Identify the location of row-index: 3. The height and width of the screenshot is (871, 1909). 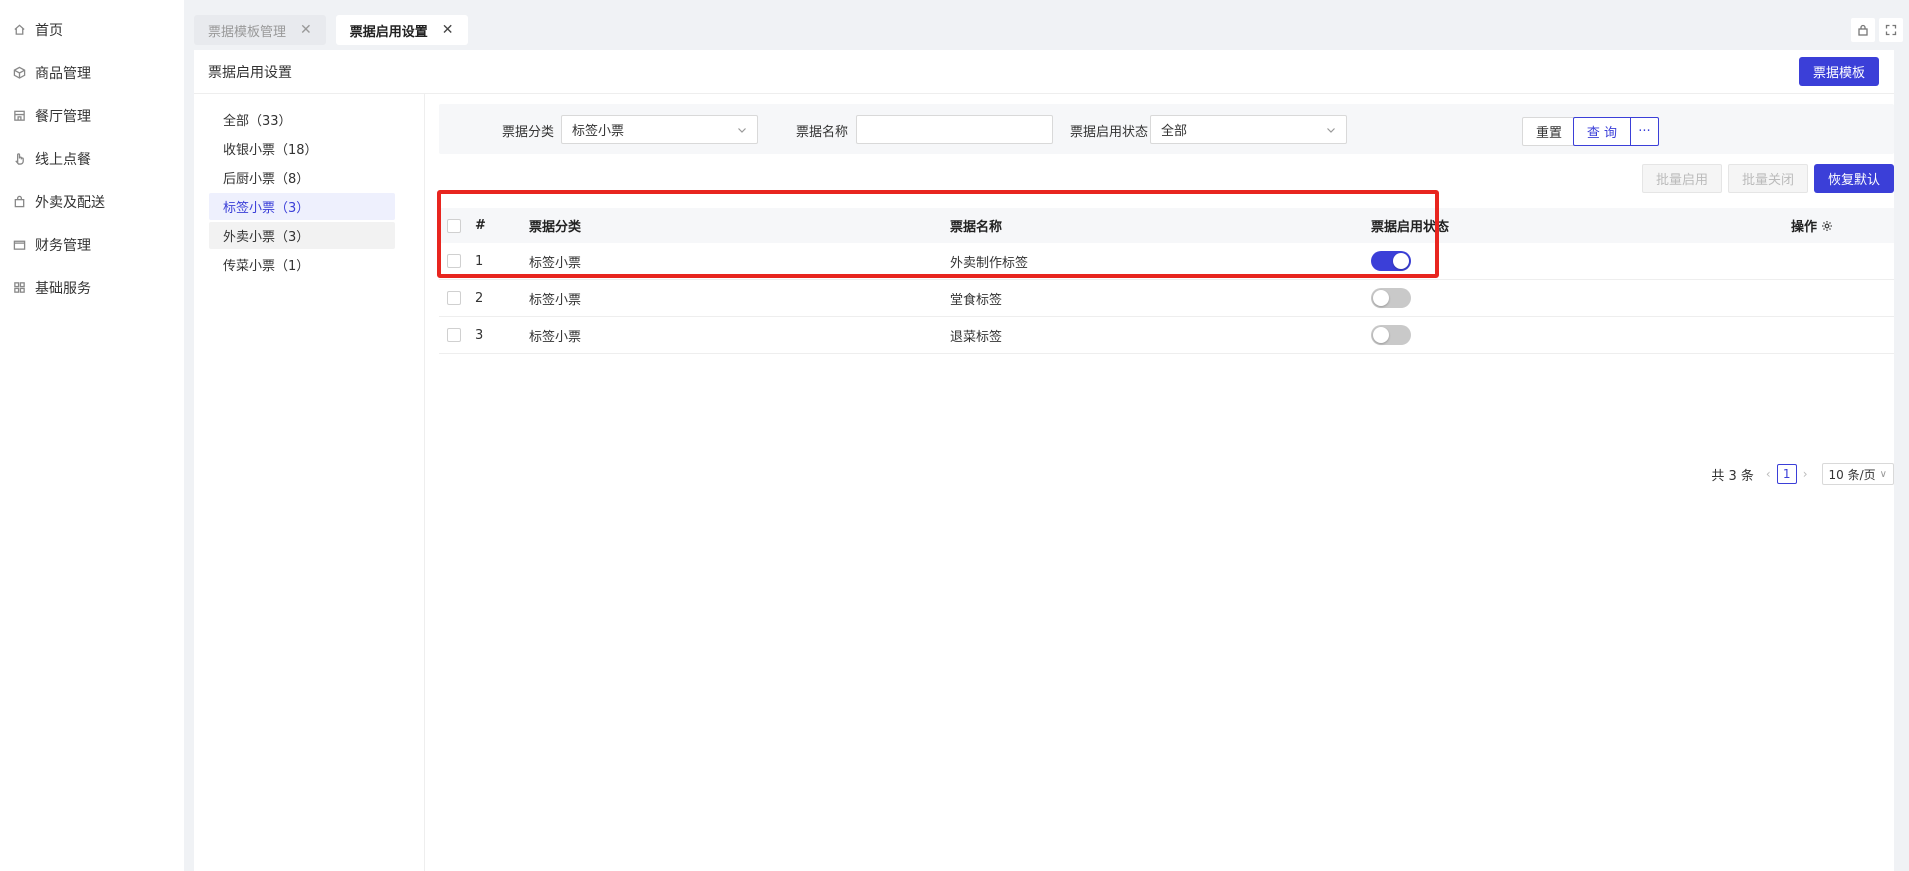
(479, 335).